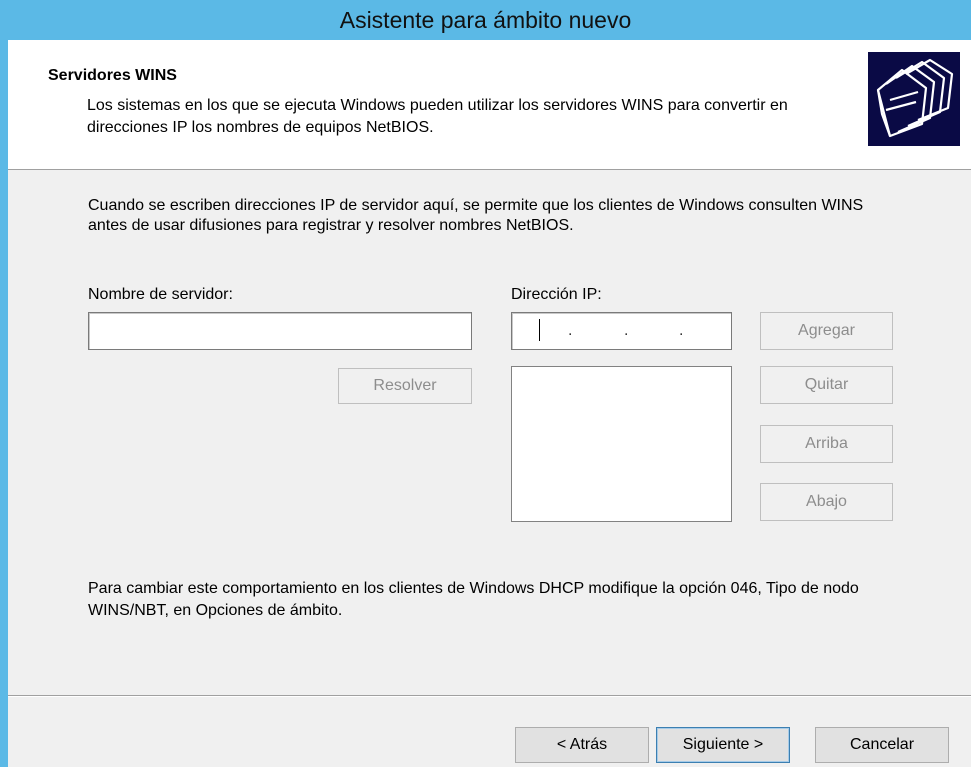  I want to click on window-title: Asistente para ámbito nuevo, so click(485, 20).